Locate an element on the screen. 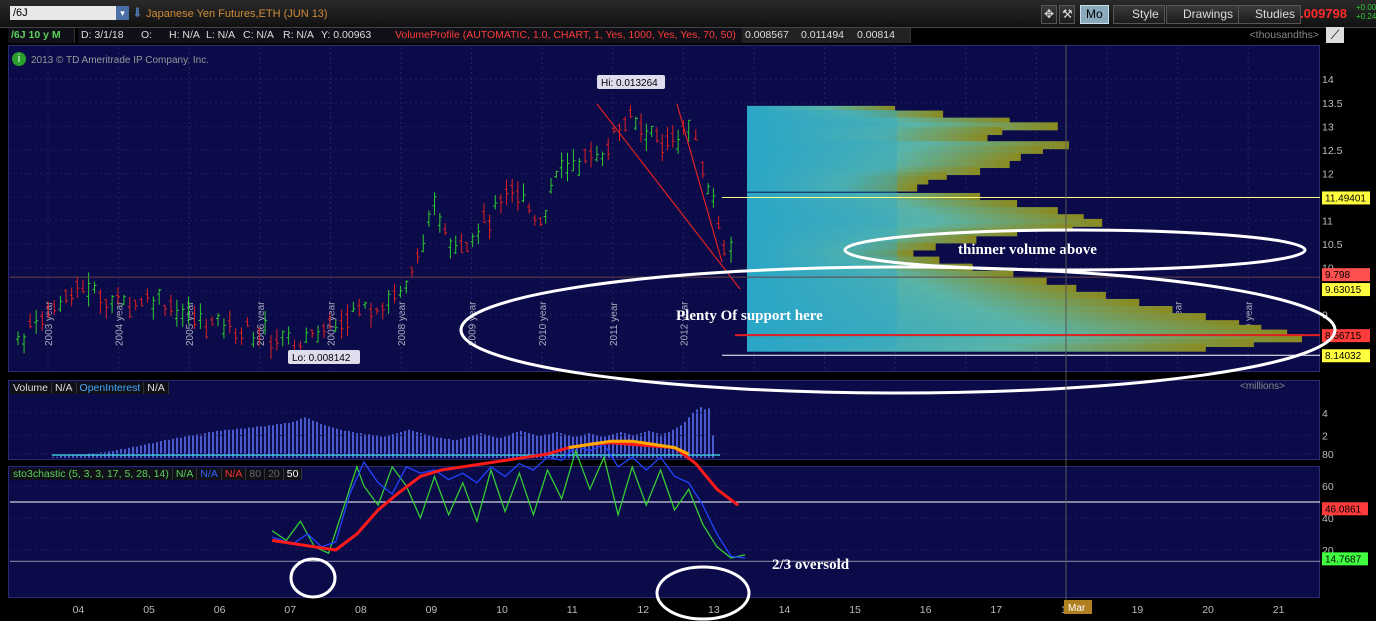  year-label: 2008 year is located at coordinates (402, 323).